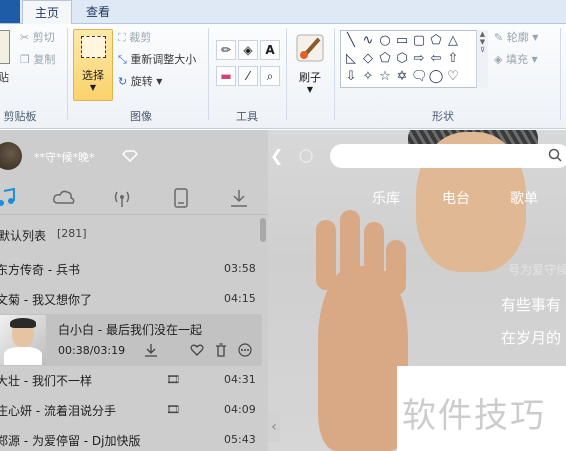  I want to click on song-title: 大壮 - 我们不一样, so click(46, 381).